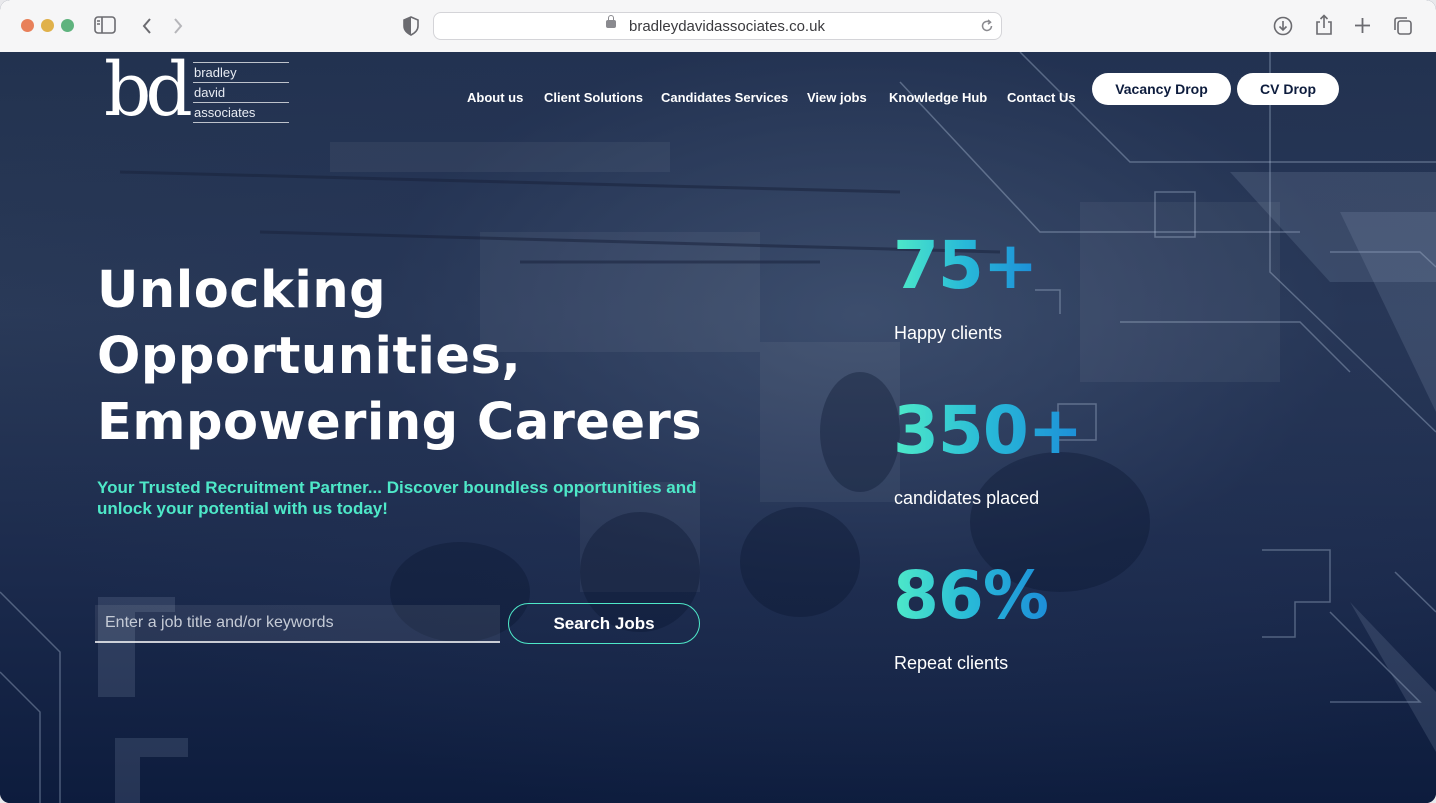  I want to click on forward-icon, so click(178, 26).